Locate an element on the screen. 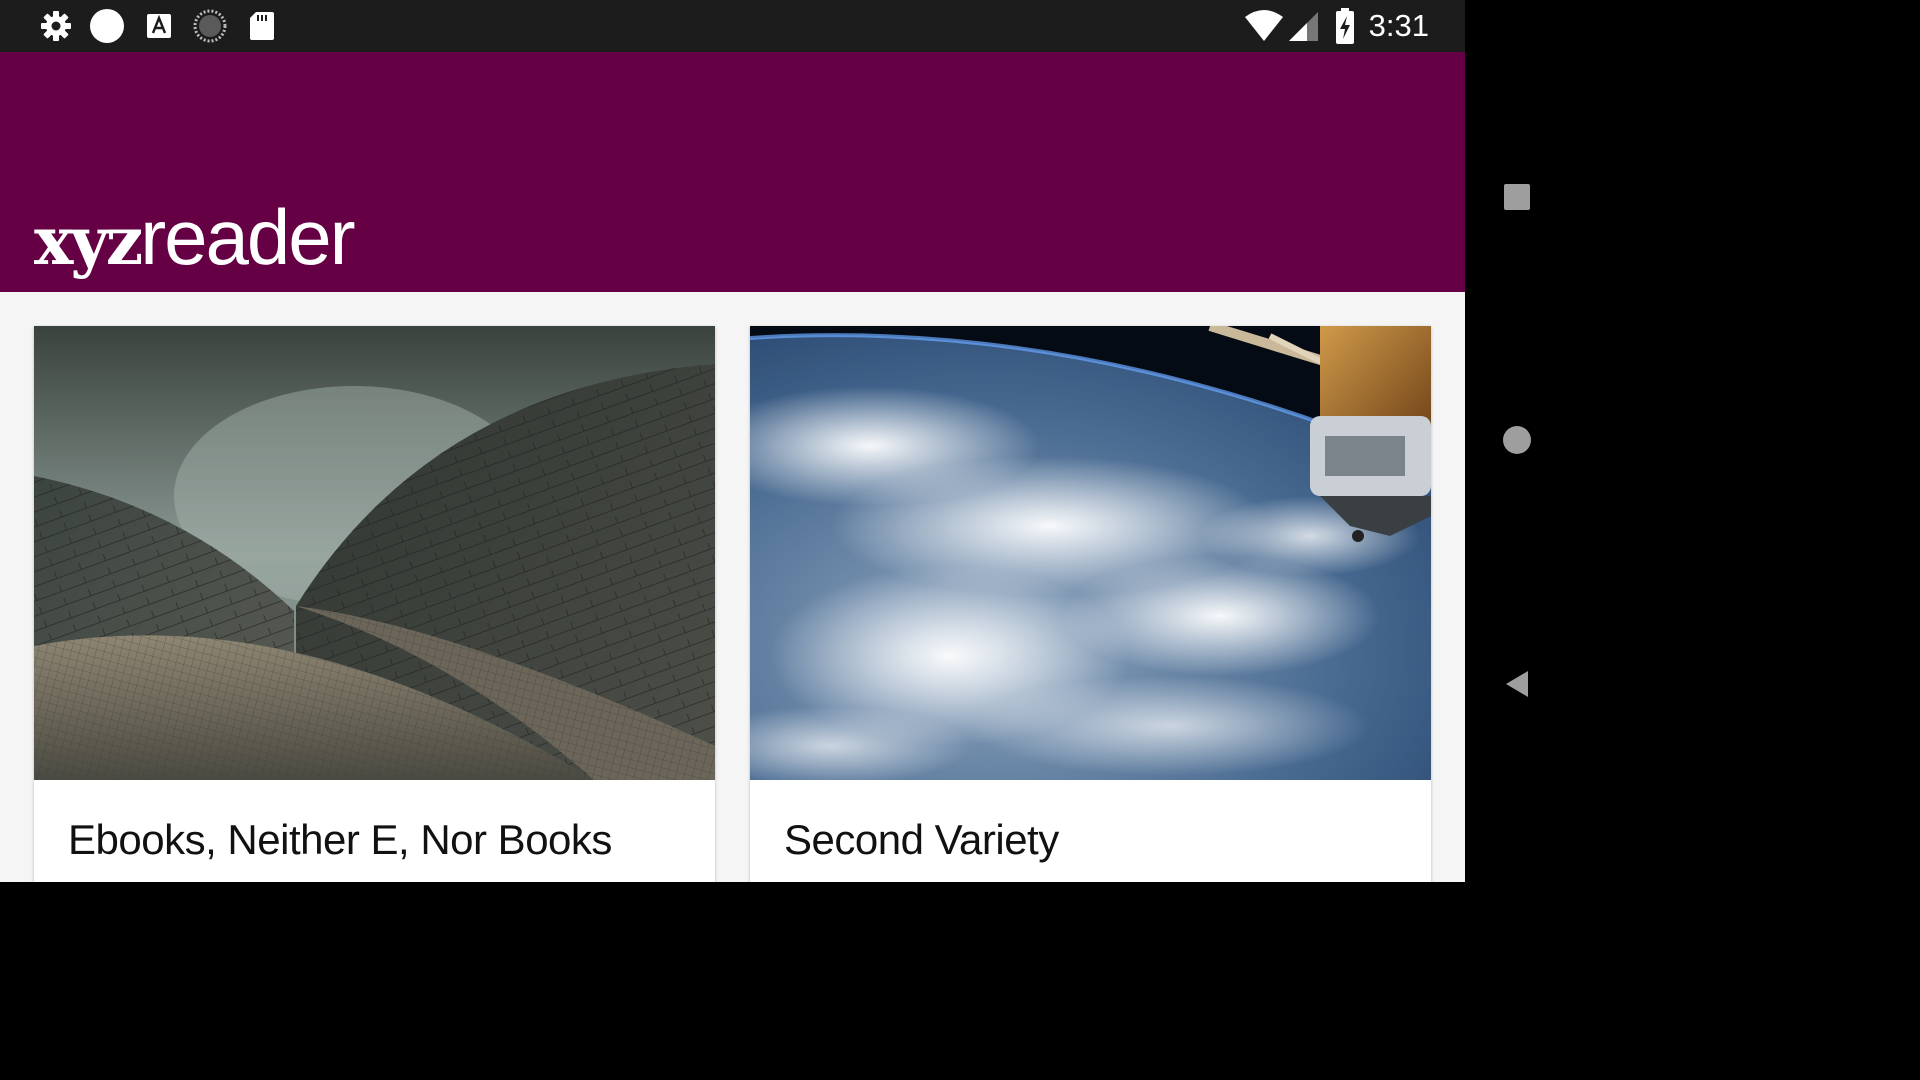 This screenshot has width=1920, height=1080. sd-card-icon is located at coordinates (262, 26).